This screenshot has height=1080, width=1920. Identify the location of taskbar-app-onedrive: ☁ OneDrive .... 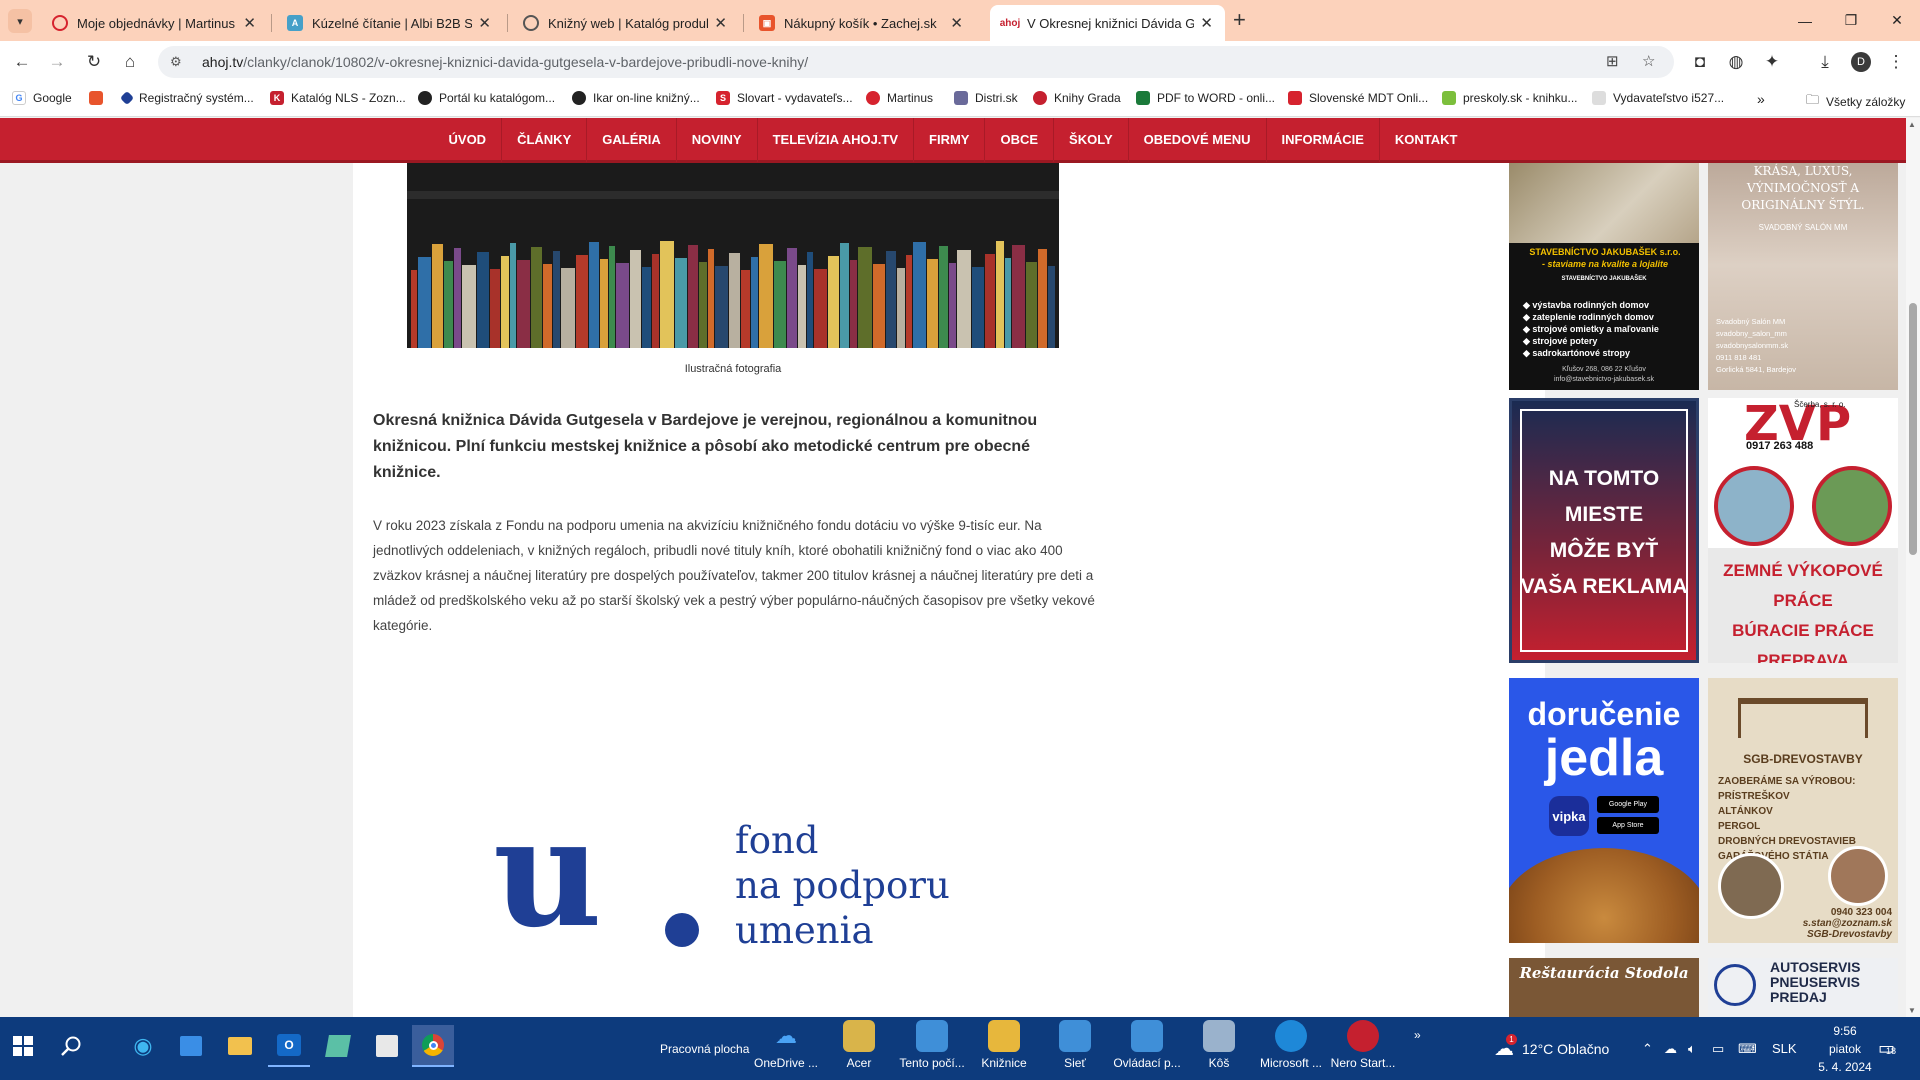
(786, 1045).